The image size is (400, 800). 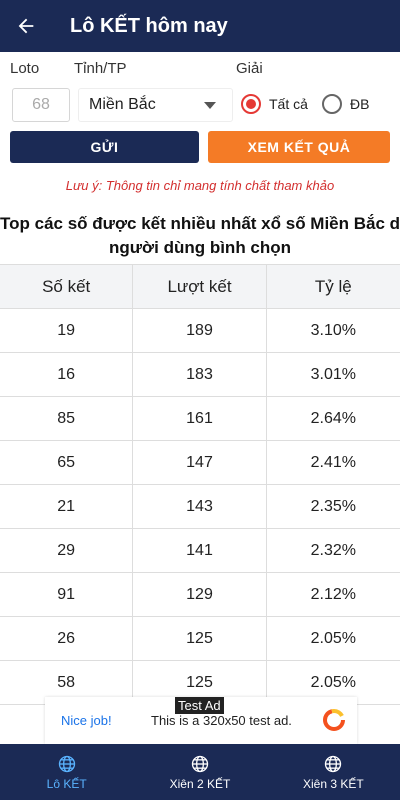 I want to click on ad-text: This is a 320x50 test ad., so click(x=221, y=720).